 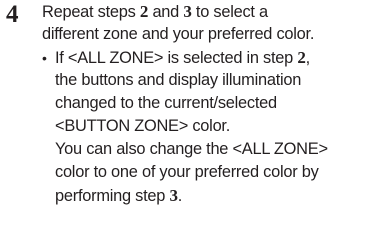 I want to click on text-segment: Repeat steps, so click(x=91, y=12).